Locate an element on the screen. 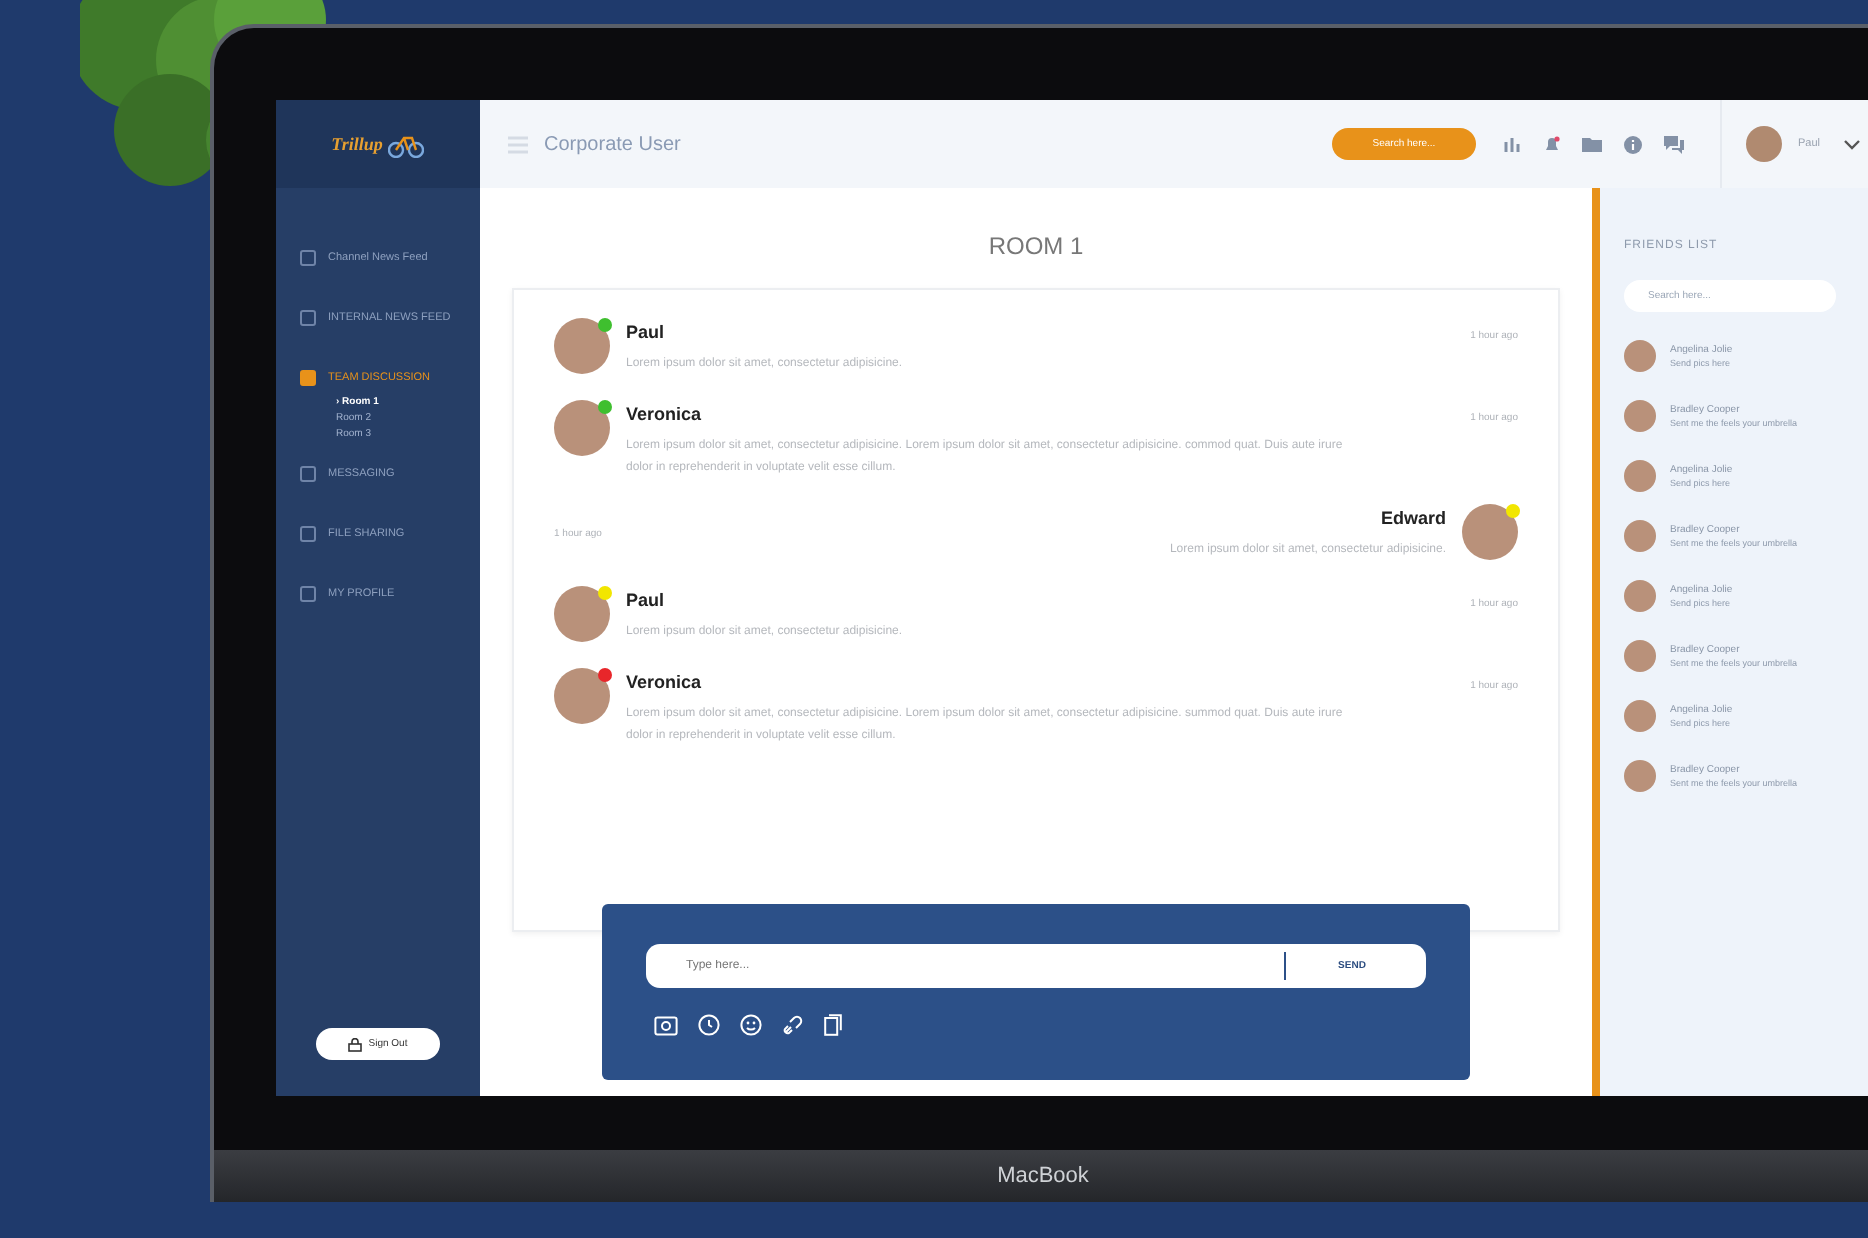 Image resolution: width=1868 pixels, height=1238 pixels. clock-icon is located at coordinates (709, 1025).